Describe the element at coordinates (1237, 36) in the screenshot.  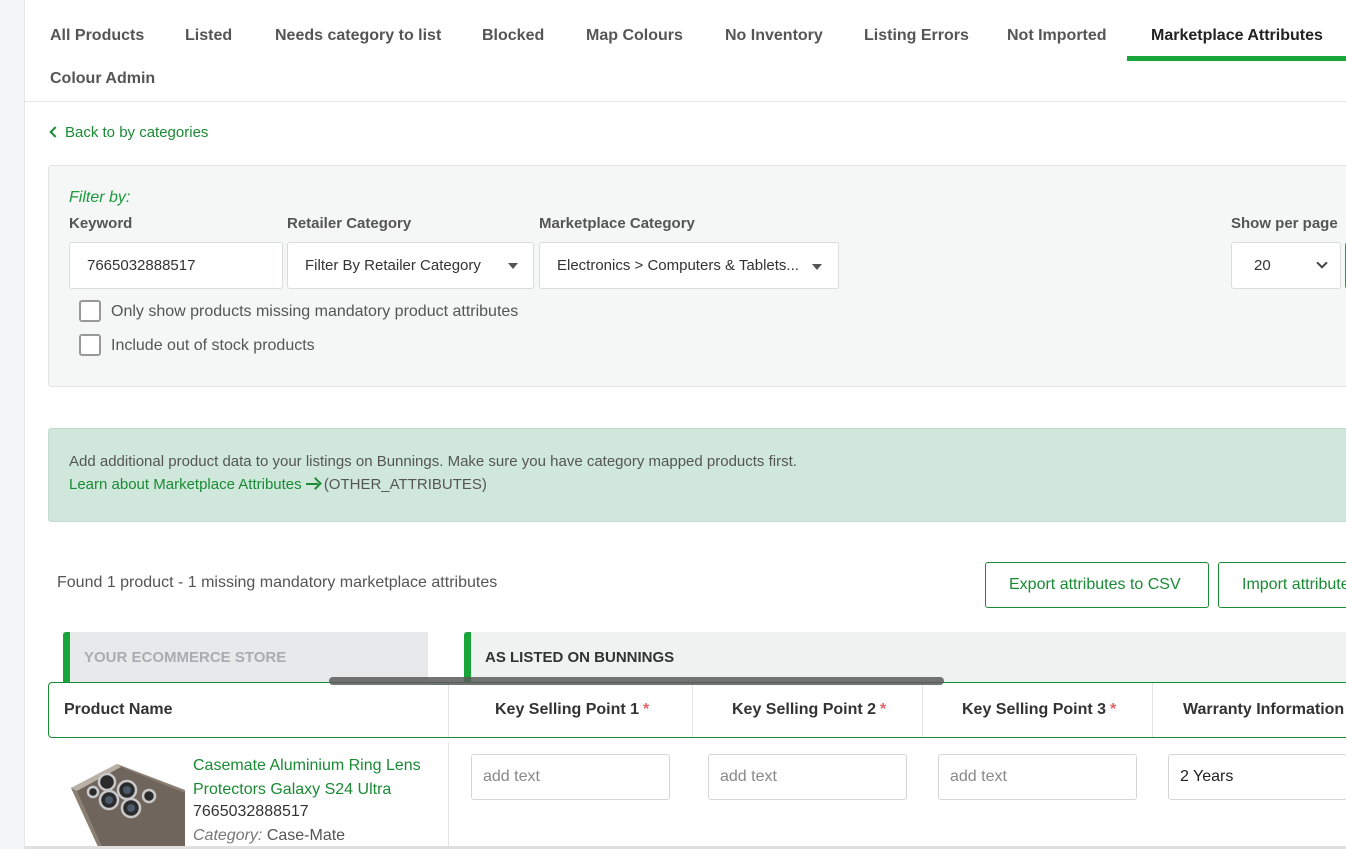
I see `tab-marketplace-attributes: Marketplace Attributes` at that location.